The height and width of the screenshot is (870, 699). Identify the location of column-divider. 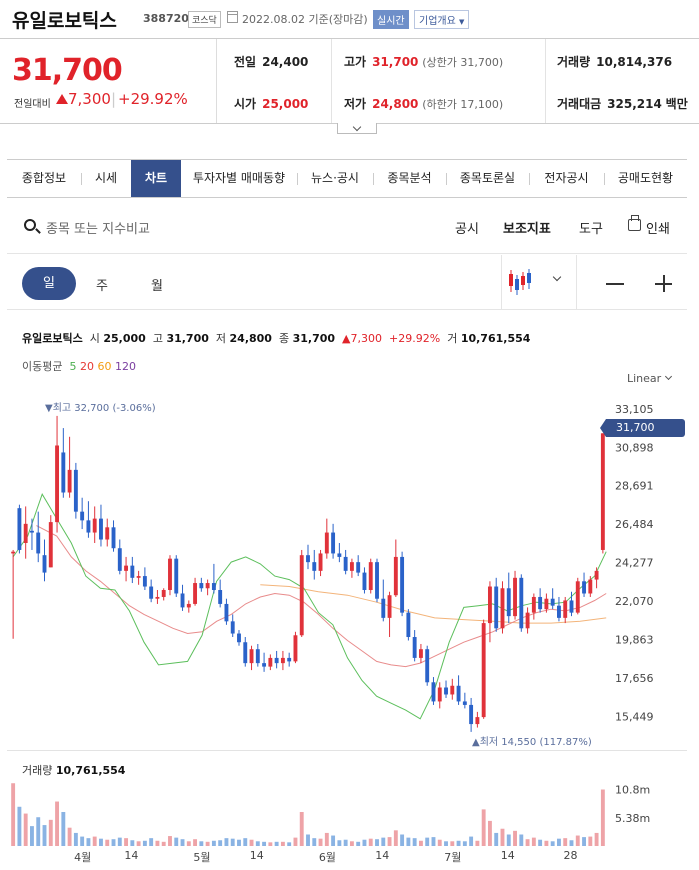
(545, 81).